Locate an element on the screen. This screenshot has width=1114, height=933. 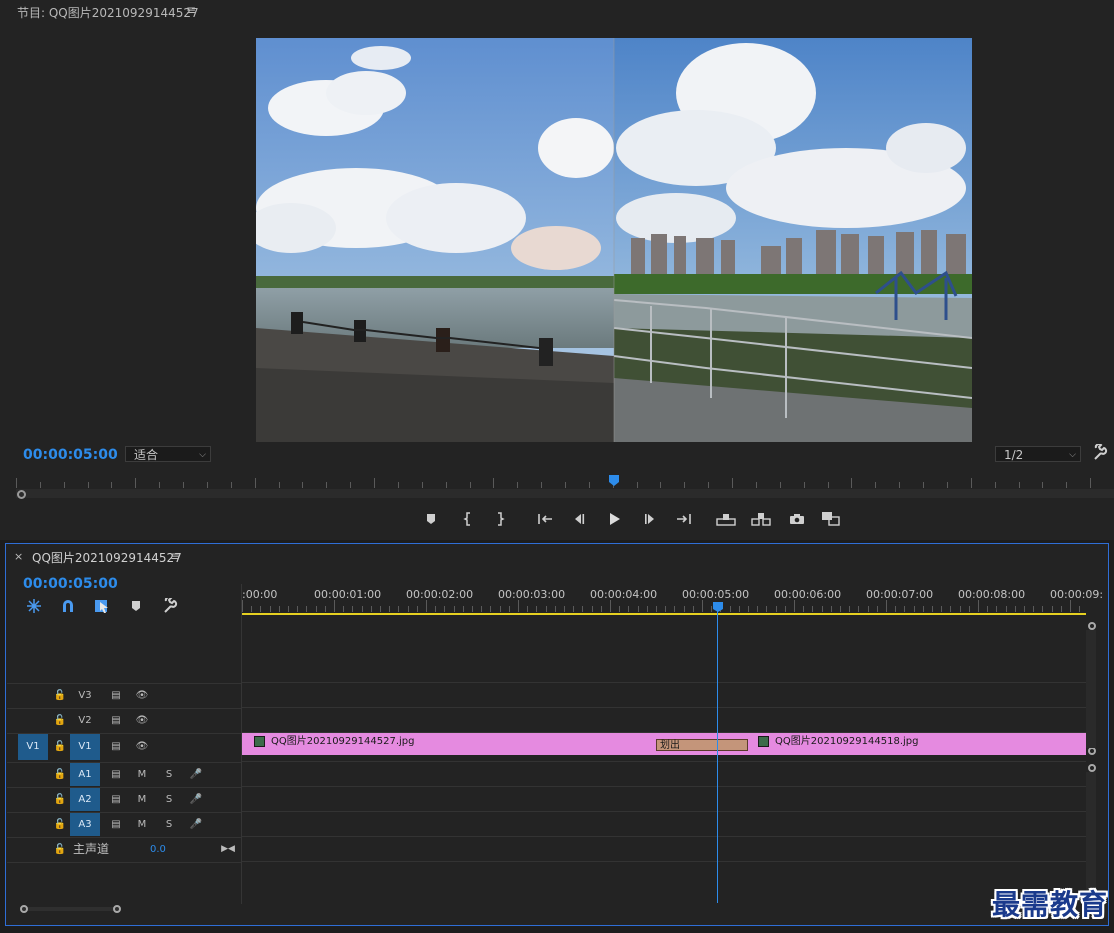
linked-selection-icon is located at coordinates (102, 606).